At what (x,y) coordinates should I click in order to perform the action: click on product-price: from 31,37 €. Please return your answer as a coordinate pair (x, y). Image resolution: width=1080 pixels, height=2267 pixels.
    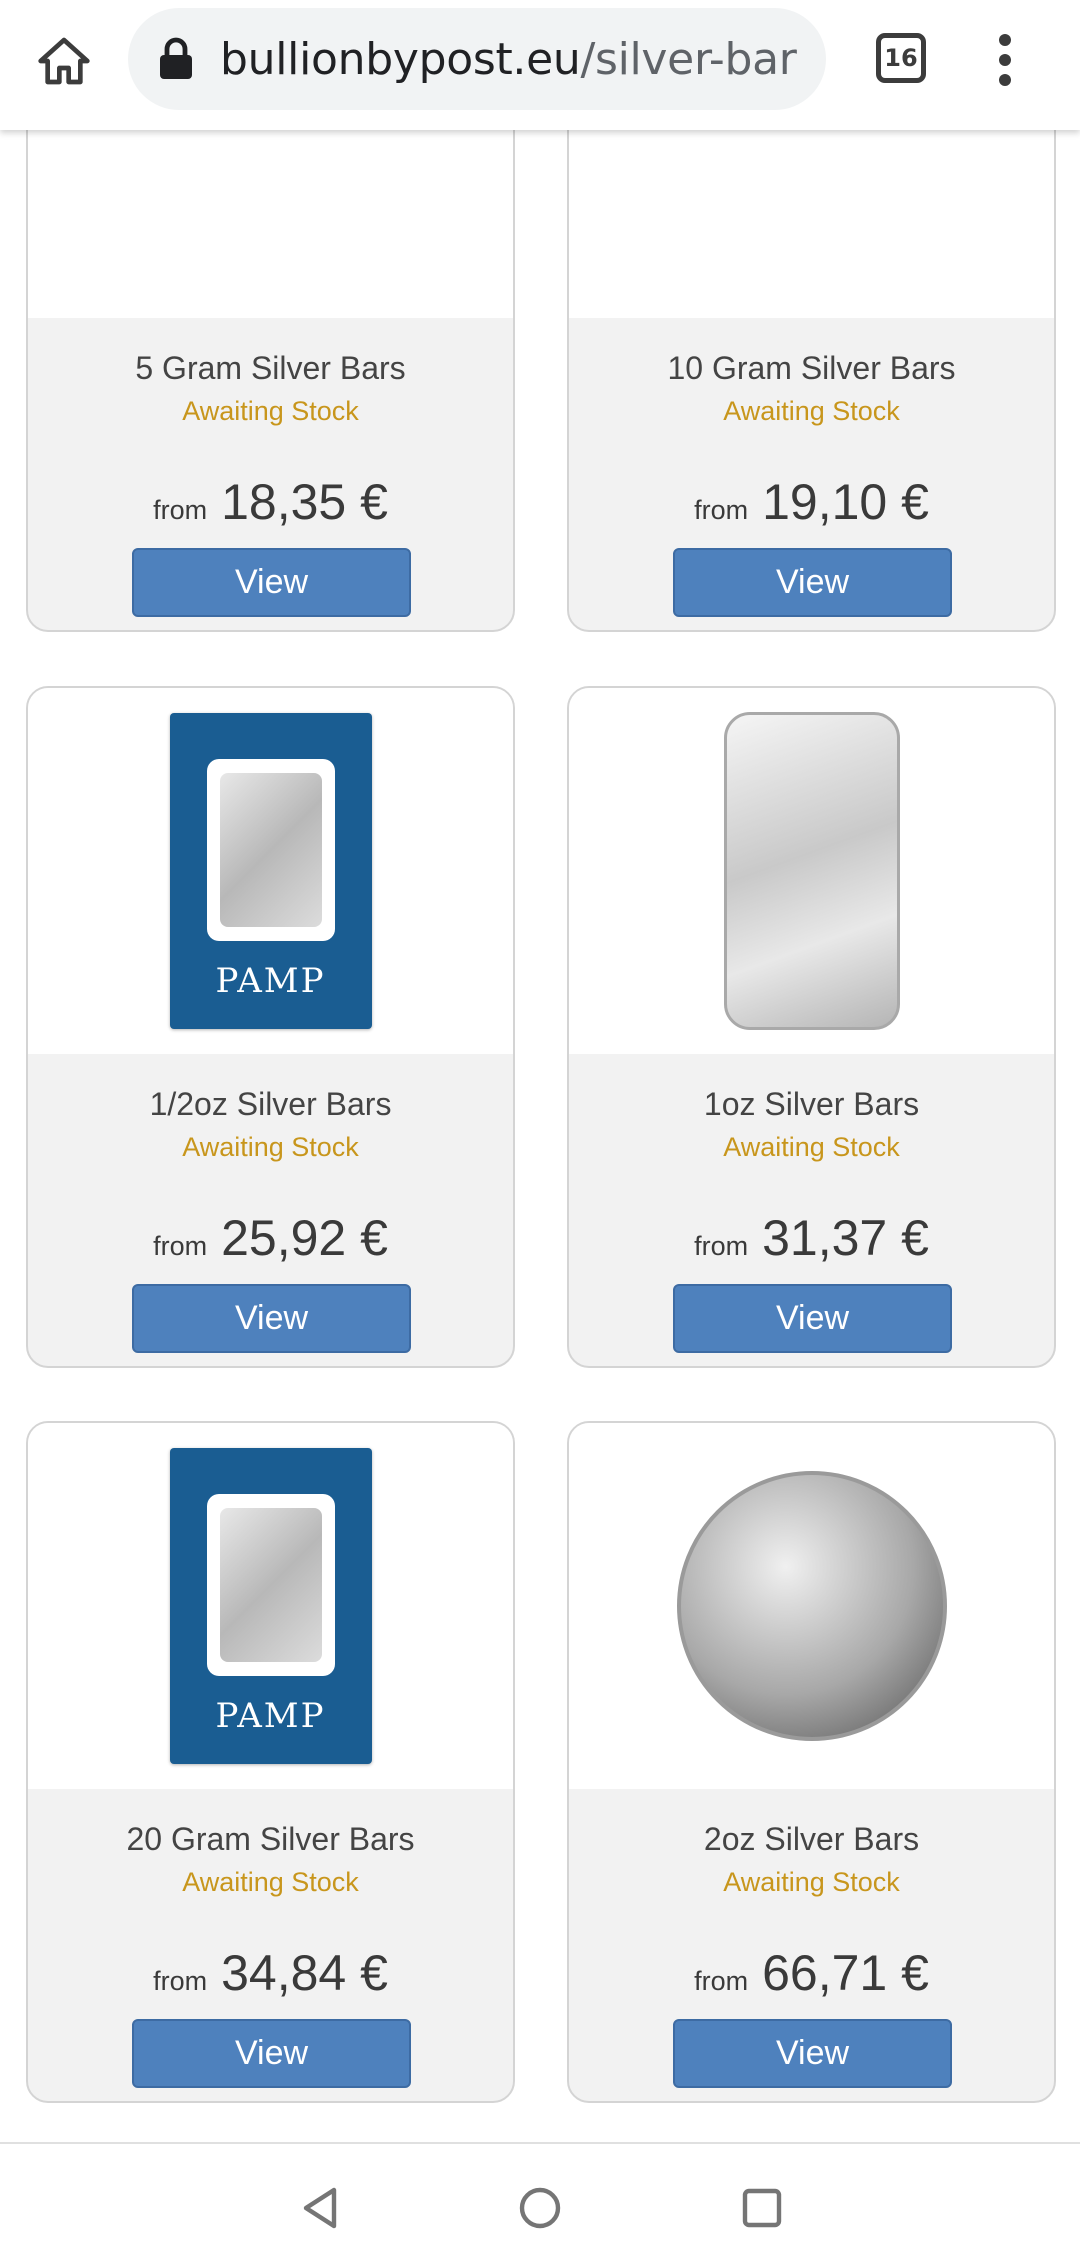
    Looking at the image, I should click on (811, 1238).